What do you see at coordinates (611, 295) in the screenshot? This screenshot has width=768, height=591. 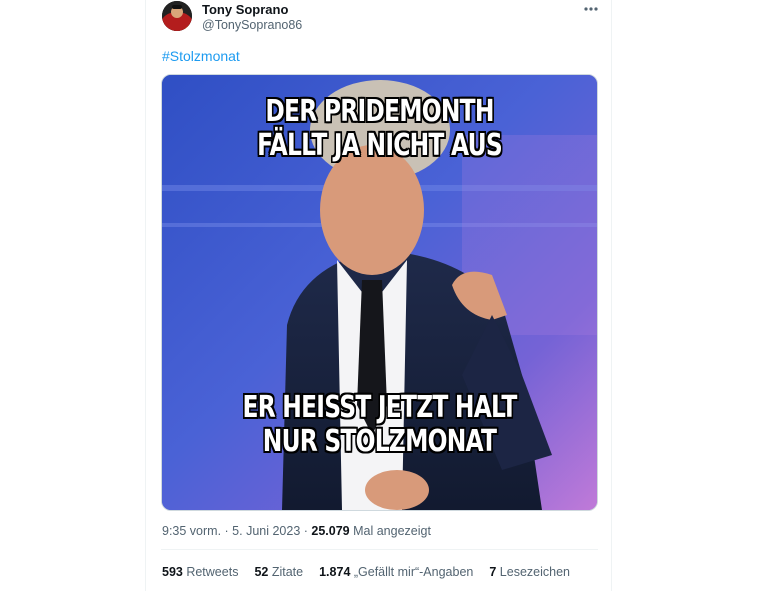 I see `column-border-right` at bounding box center [611, 295].